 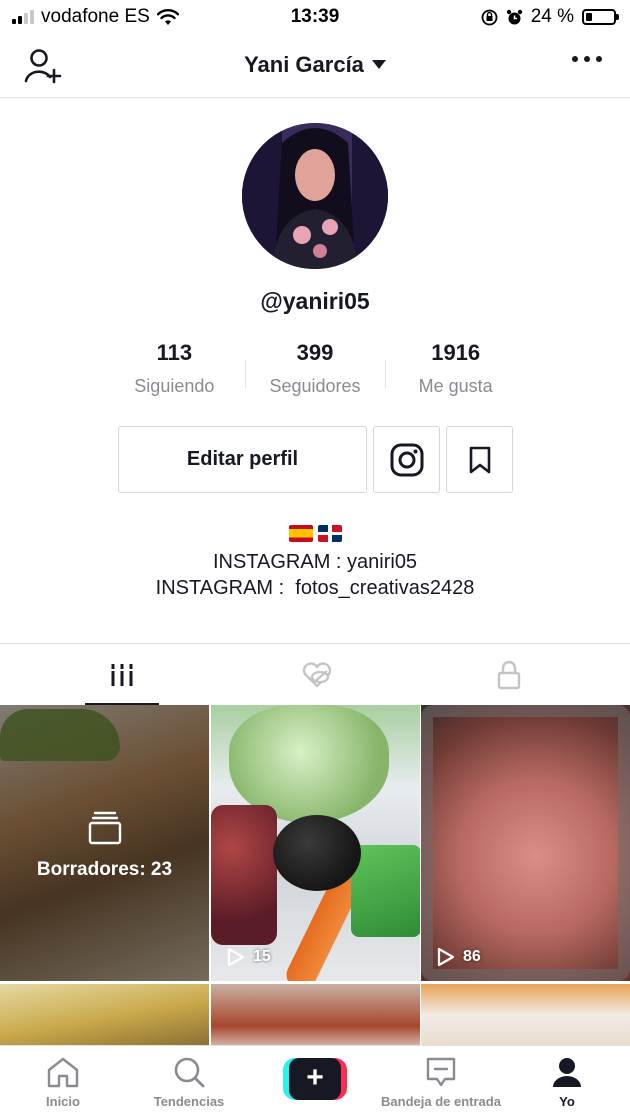 What do you see at coordinates (242, 459) in the screenshot?
I see `edit-profile-button: Editar perfil` at bounding box center [242, 459].